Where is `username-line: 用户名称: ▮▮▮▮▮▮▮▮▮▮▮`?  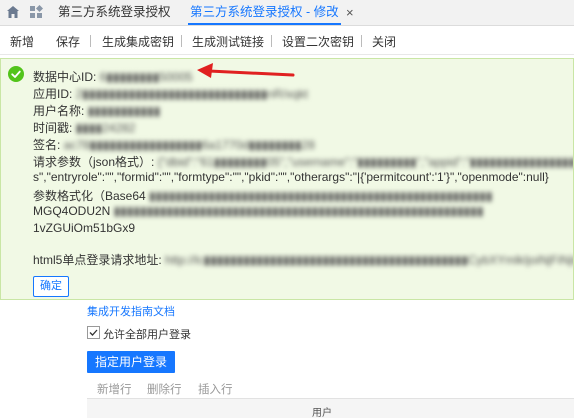 username-line: 用户名称: ▮▮▮▮▮▮▮▮▮▮▮ is located at coordinates (96, 110).